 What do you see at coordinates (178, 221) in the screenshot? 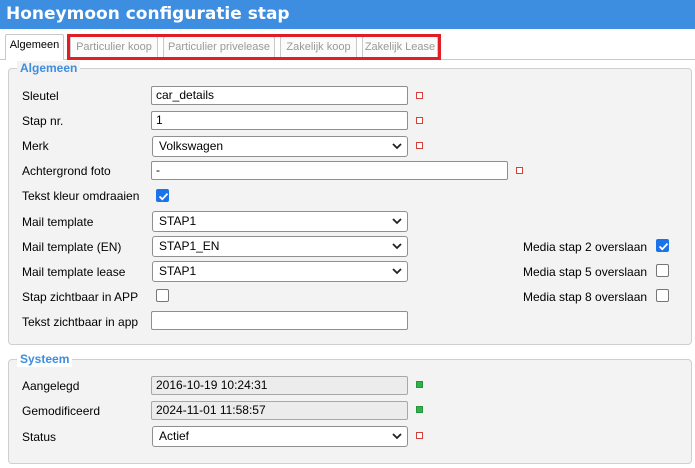
I see `mail-template-value: STAP1` at bounding box center [178, 221].